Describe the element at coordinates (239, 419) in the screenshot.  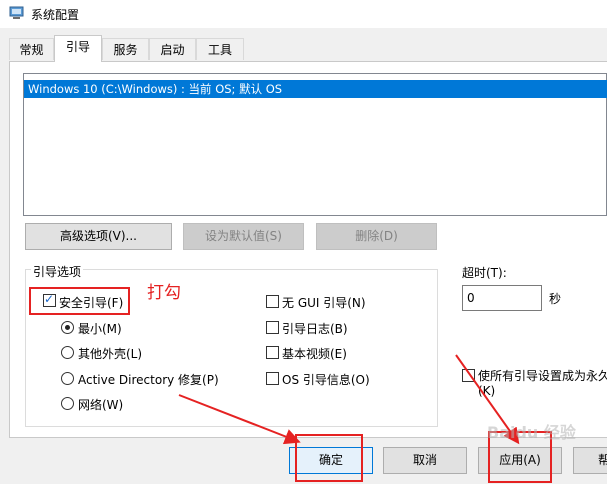
I see `arrow-to-ok` at that location.